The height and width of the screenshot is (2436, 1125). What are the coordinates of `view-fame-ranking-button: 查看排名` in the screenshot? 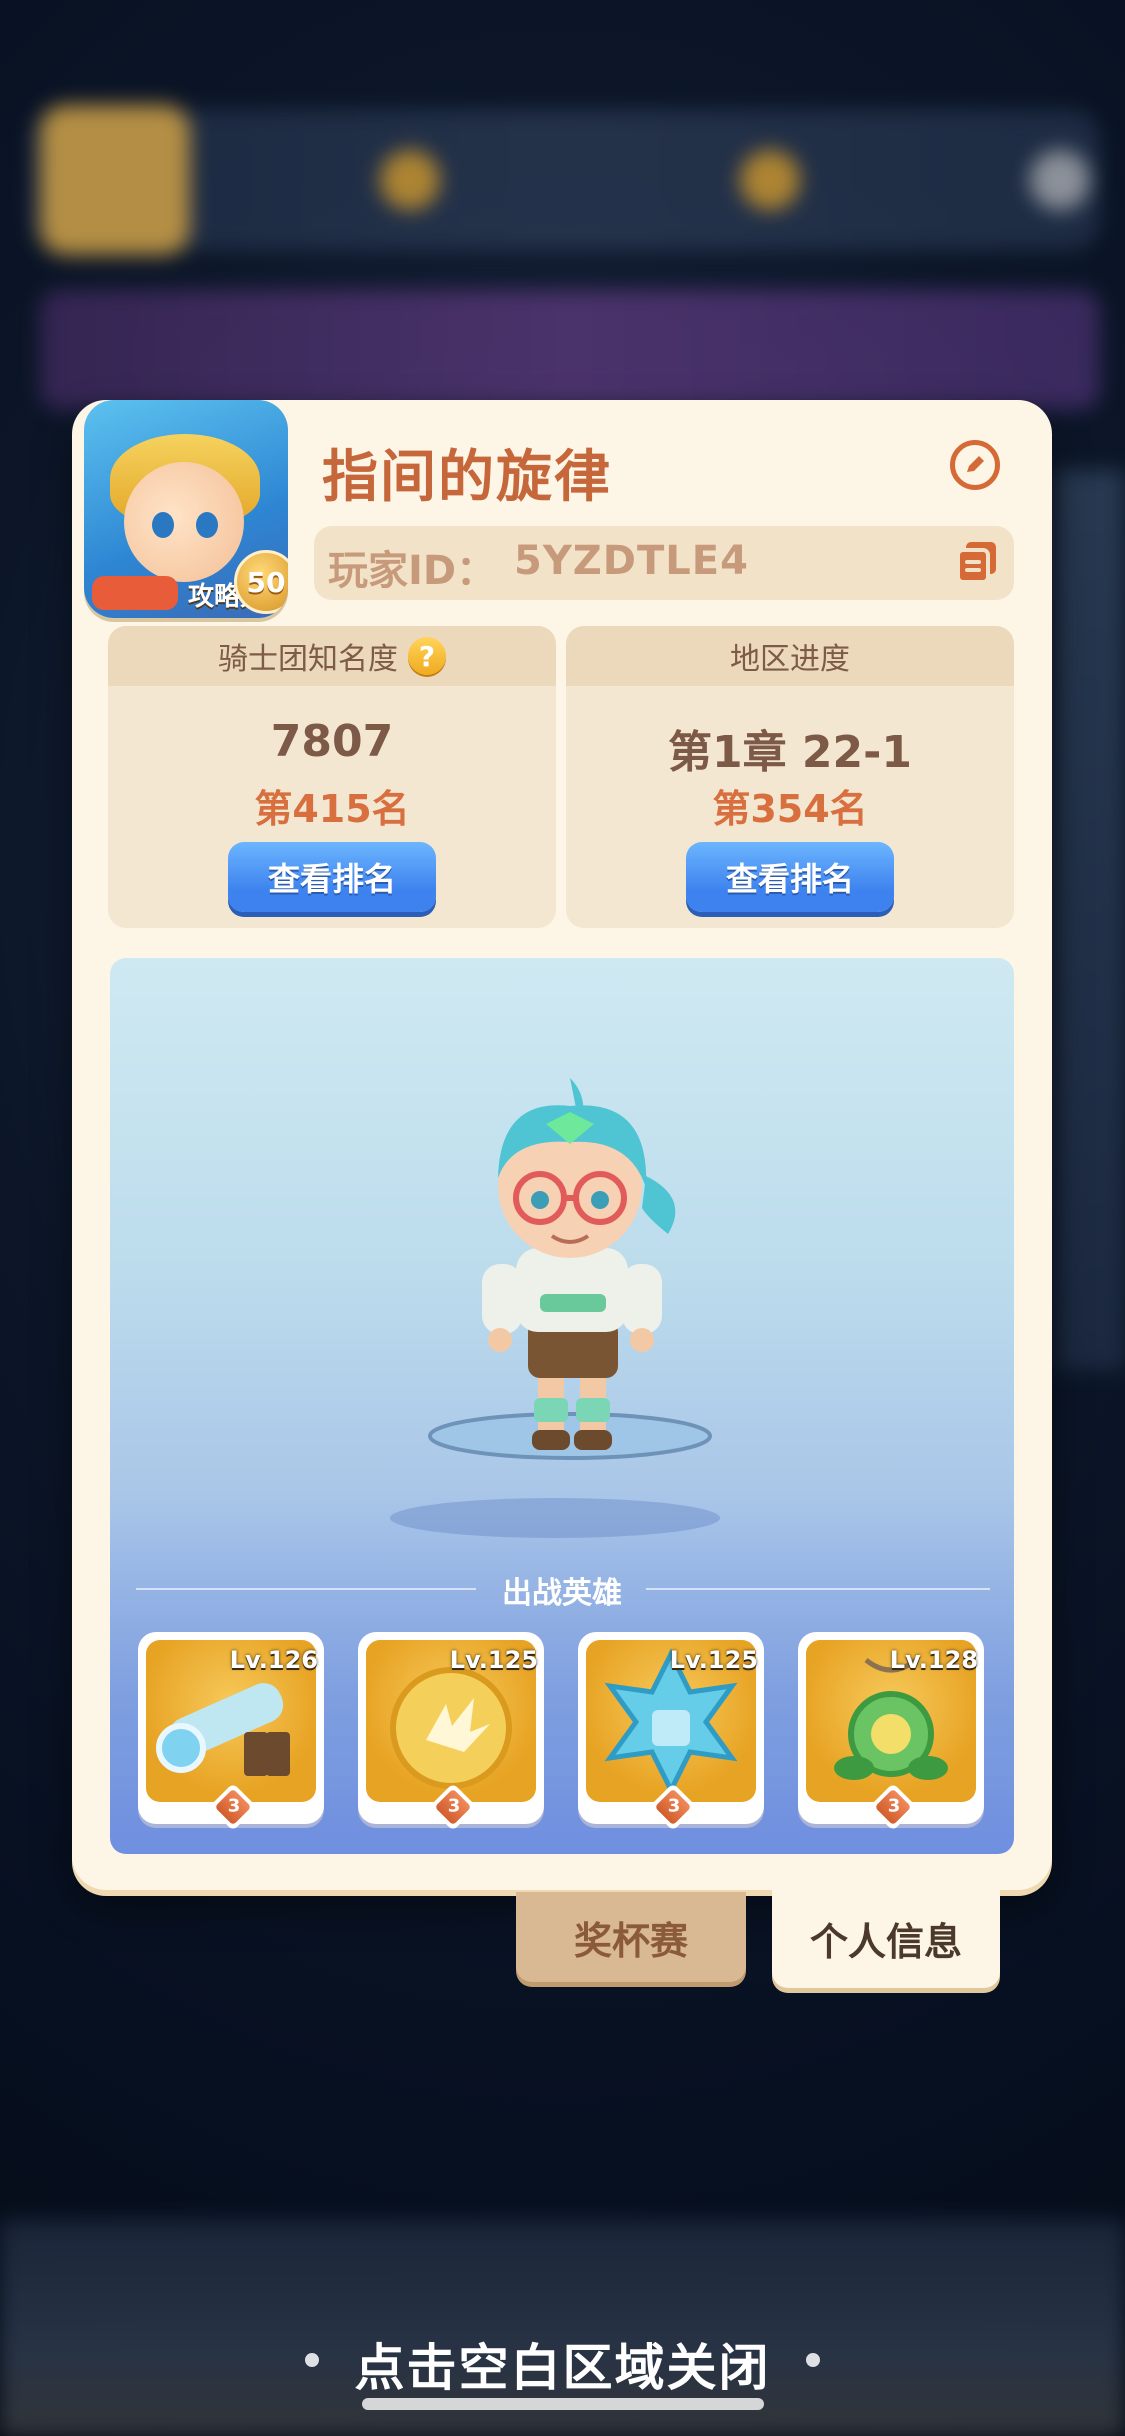 It's located at (332, 877).